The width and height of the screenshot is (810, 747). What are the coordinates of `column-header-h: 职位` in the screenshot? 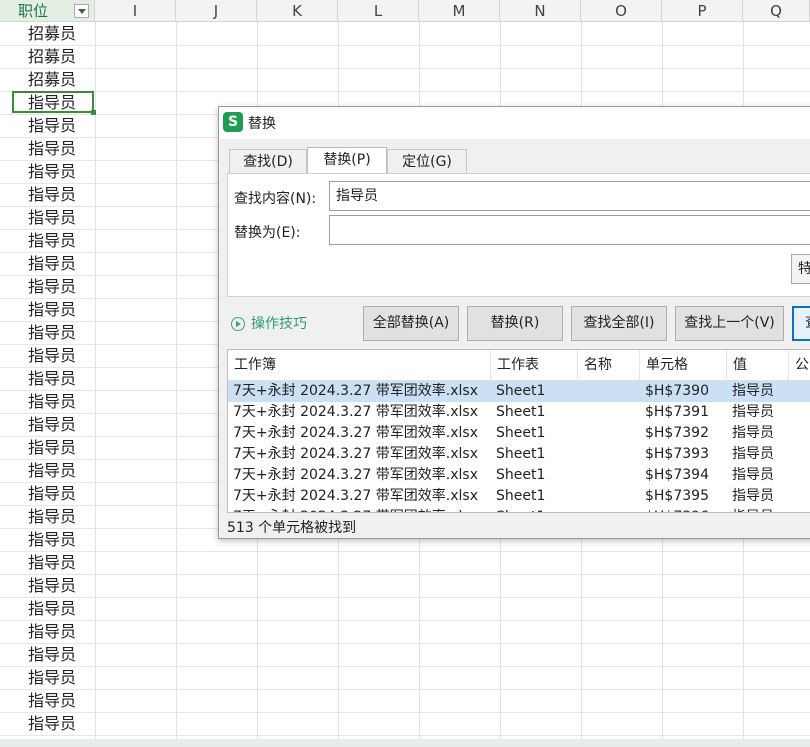 It's located at (47, 11).